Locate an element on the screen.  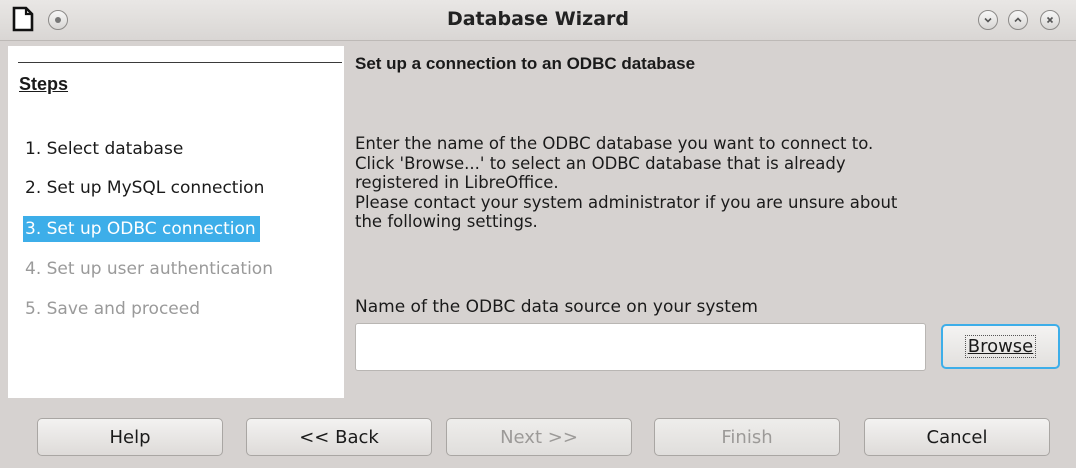
browse-button: Browse is located at coordinates (1000, 346).